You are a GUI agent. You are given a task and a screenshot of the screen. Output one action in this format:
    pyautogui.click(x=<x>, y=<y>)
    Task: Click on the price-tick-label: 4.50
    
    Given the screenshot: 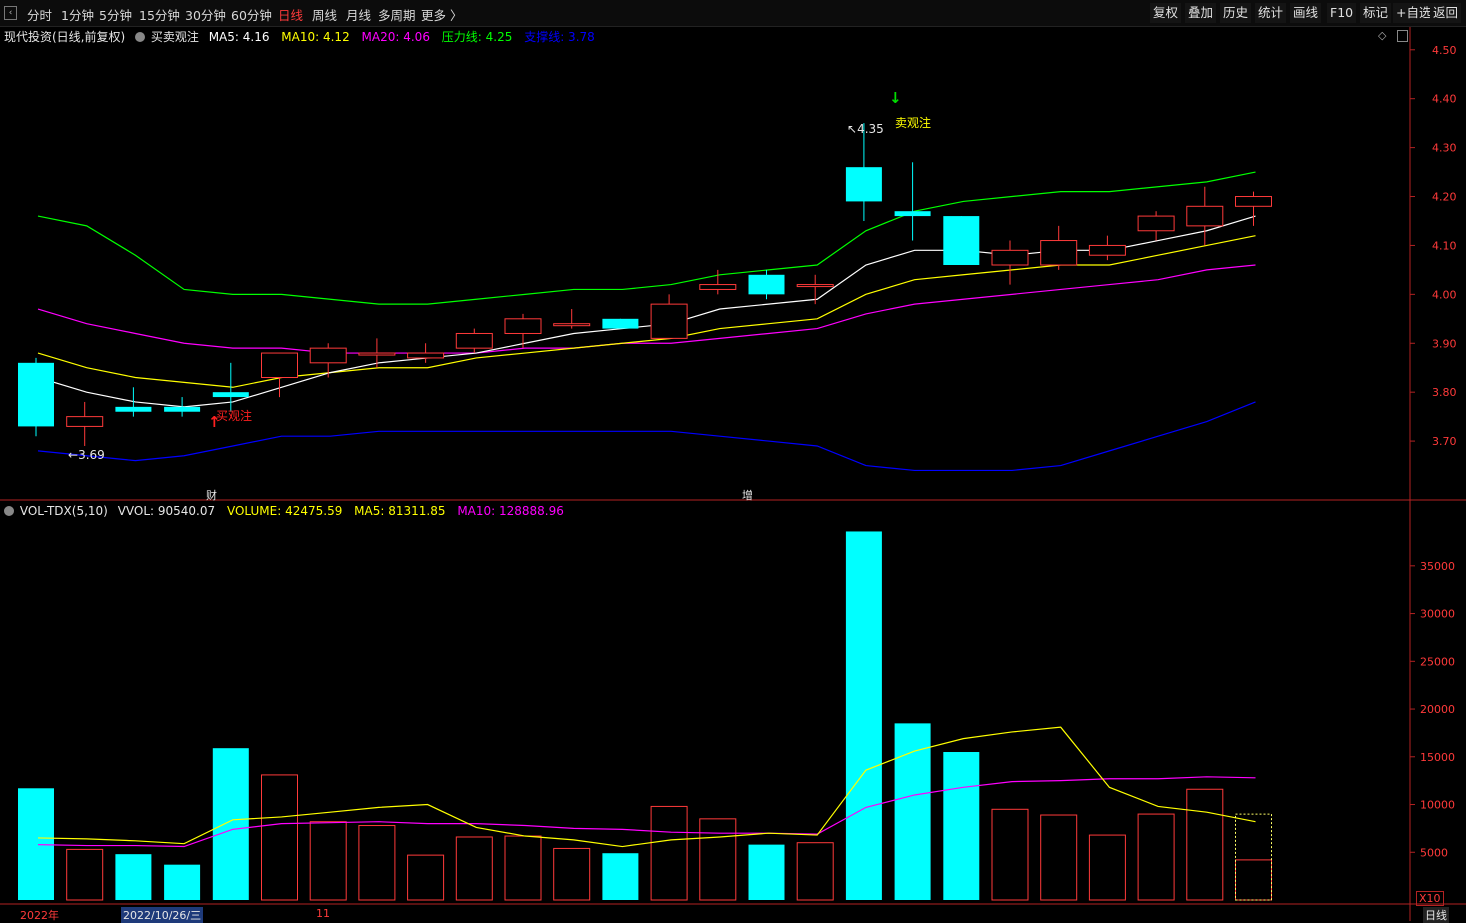 What is the action you would take?
    pyautogui.click(x=1444, y=50)
    